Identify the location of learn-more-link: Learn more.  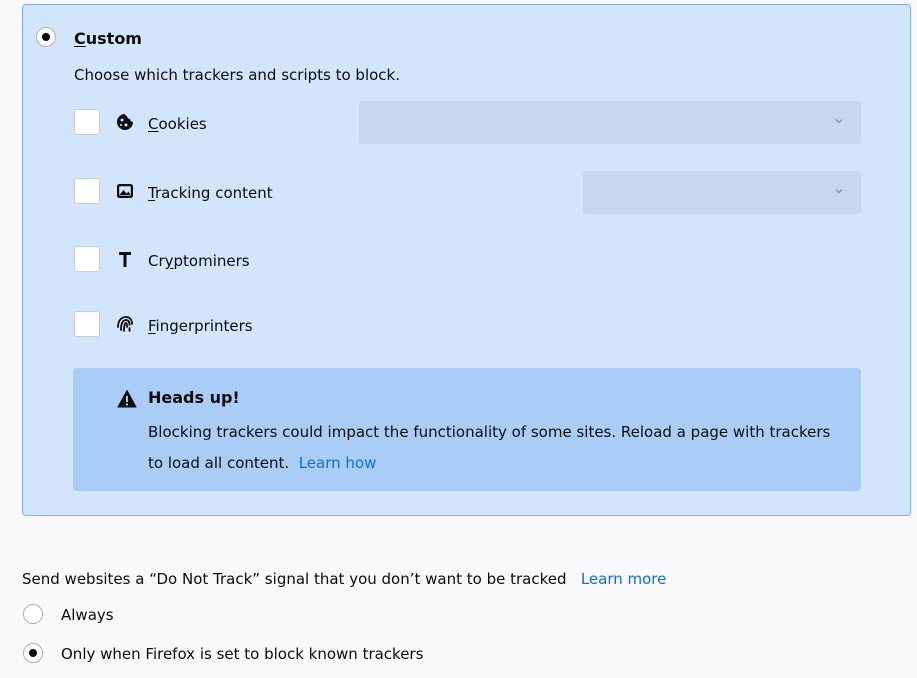
(624, 579).